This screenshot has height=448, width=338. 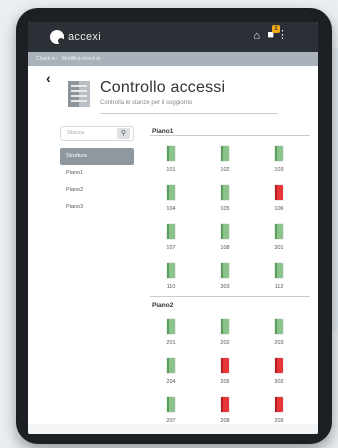 I want to click on page-title: Controllo accessi, so click(x=163, y=87).